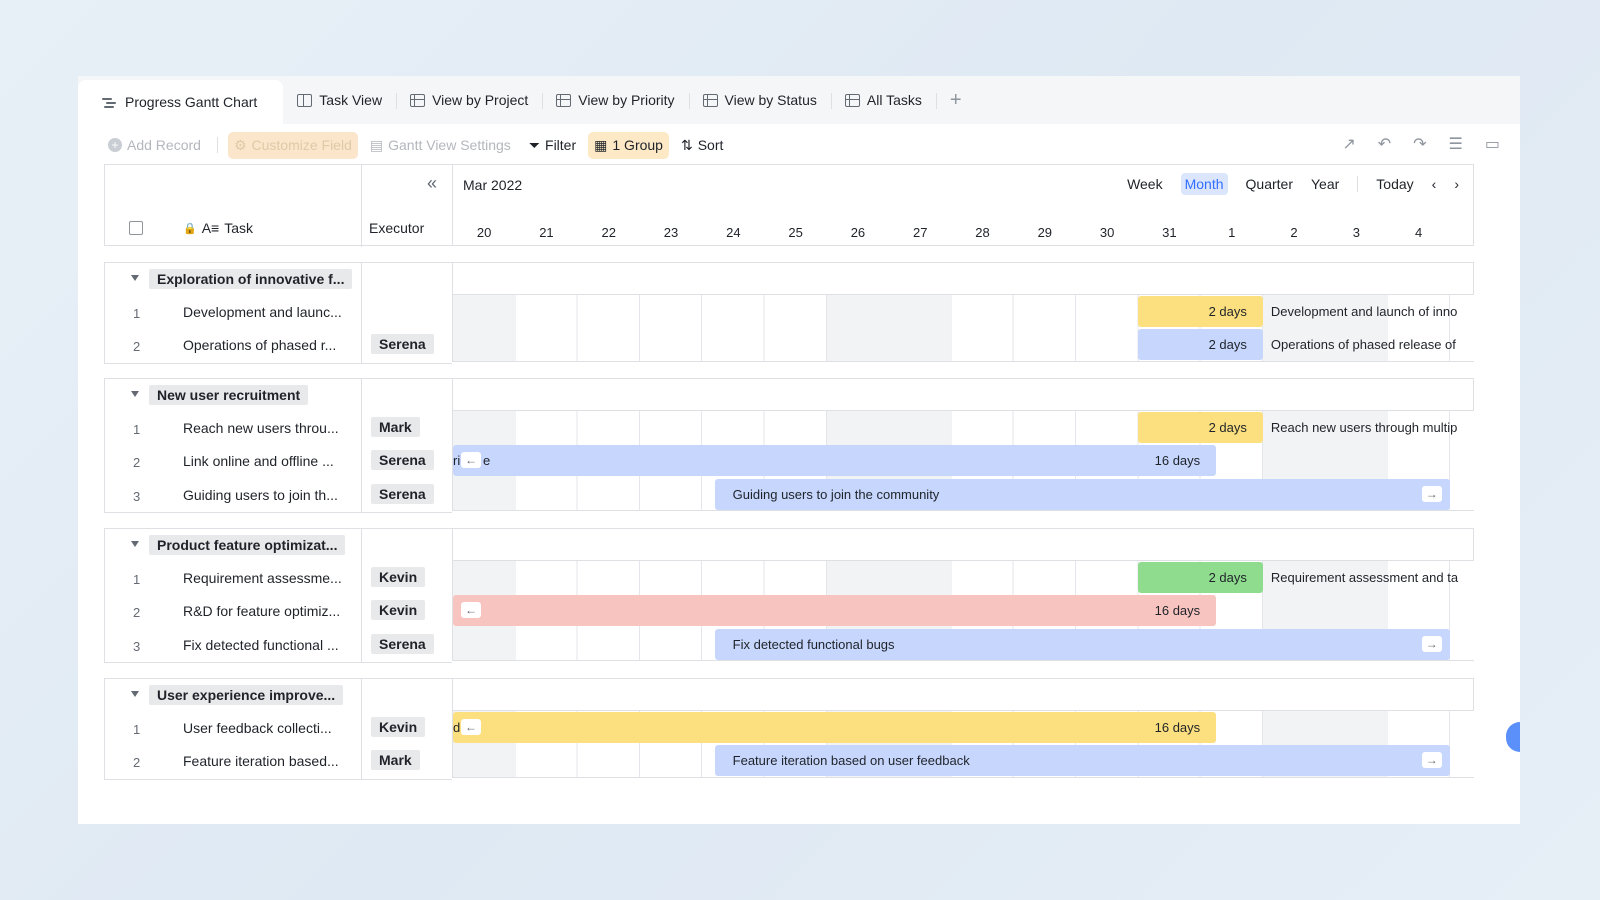 The width and height of the screenshot is (1600, 900). What do you see at coordinates (702, 145) in the screenshot?
I see `sort-button: ⇅ Sort` at bounding box center [702, 145].